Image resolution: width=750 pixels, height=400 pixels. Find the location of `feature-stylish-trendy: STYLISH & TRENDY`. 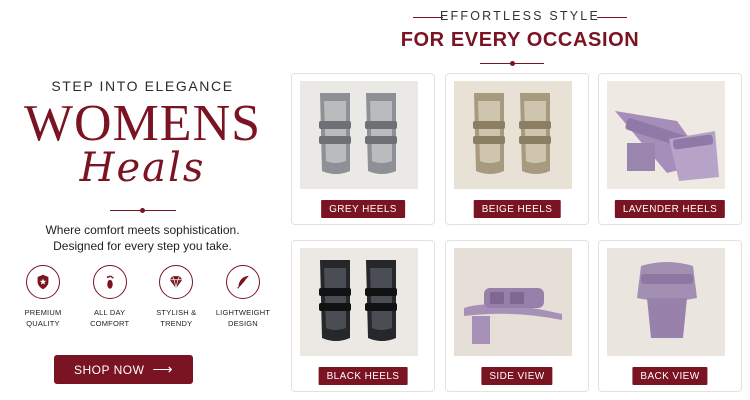

feature-stylish-trendy: STYLISH & TRENDY is located at coordinates (176, 297).